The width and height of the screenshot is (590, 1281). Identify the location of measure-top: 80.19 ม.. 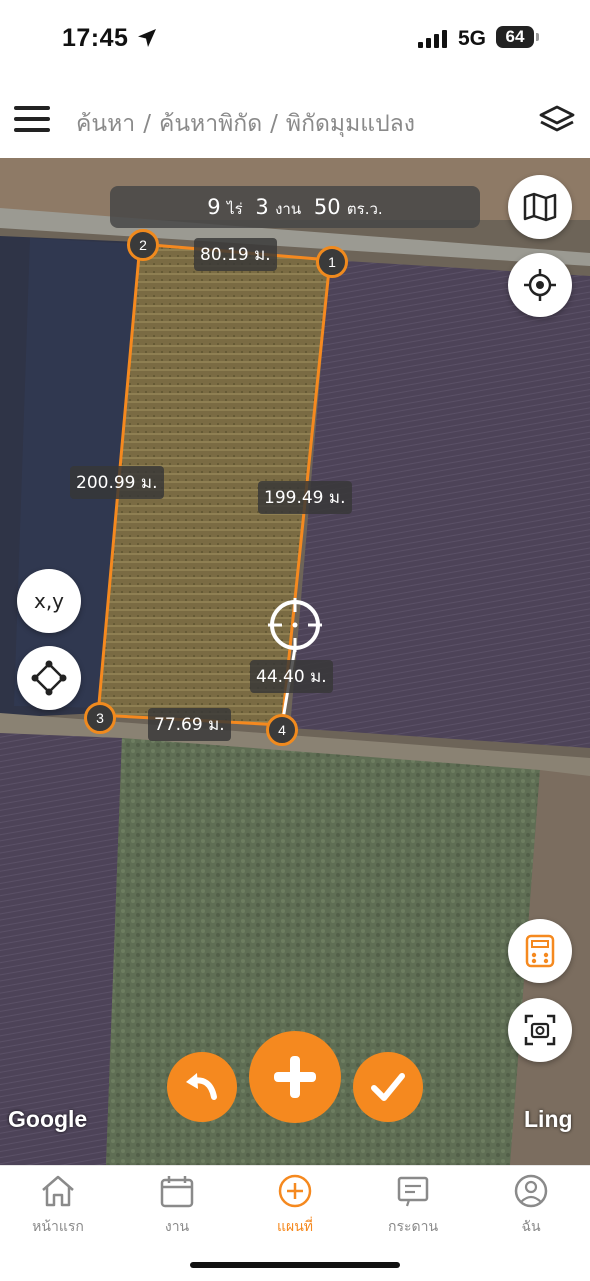
(235, 254).